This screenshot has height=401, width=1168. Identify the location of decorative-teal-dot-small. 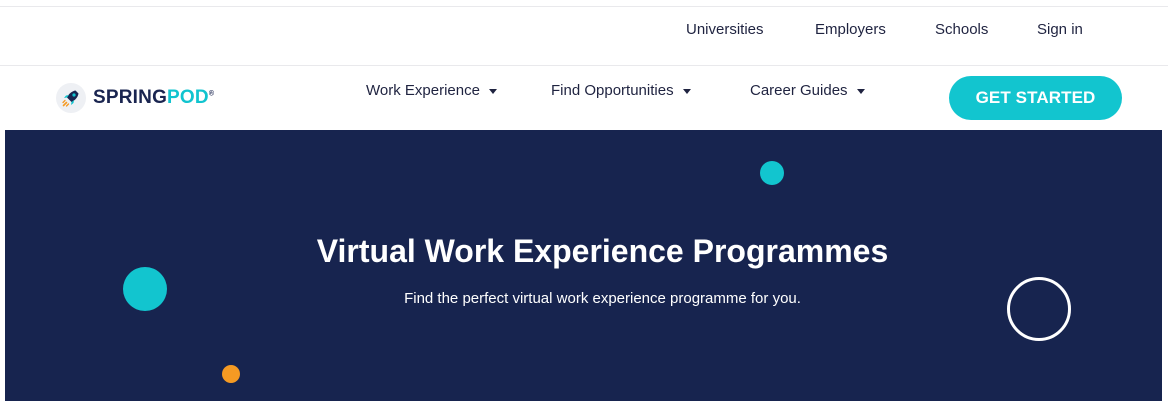
(772, 173).